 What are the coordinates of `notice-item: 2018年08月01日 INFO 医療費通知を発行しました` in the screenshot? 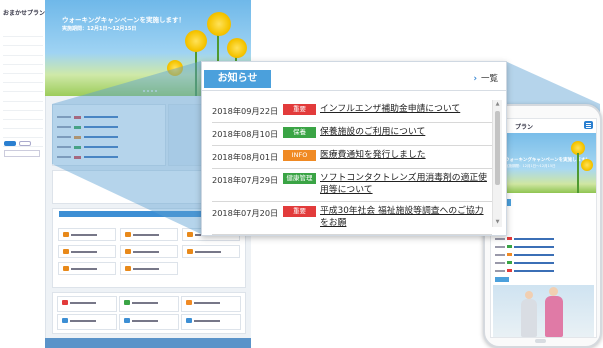 It's located at (352, 157).